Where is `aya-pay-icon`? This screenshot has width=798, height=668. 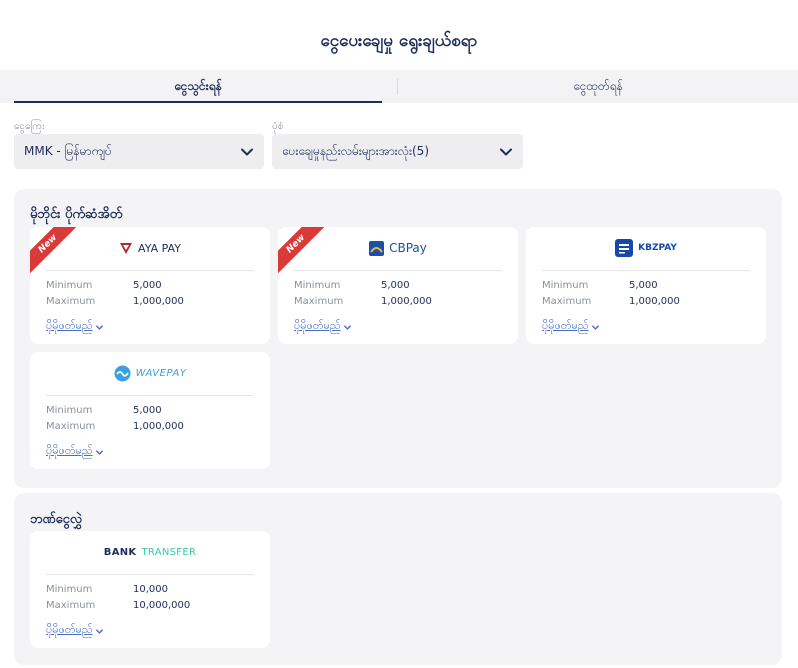 aya-pay-icon is located at coordinates (126, 248).